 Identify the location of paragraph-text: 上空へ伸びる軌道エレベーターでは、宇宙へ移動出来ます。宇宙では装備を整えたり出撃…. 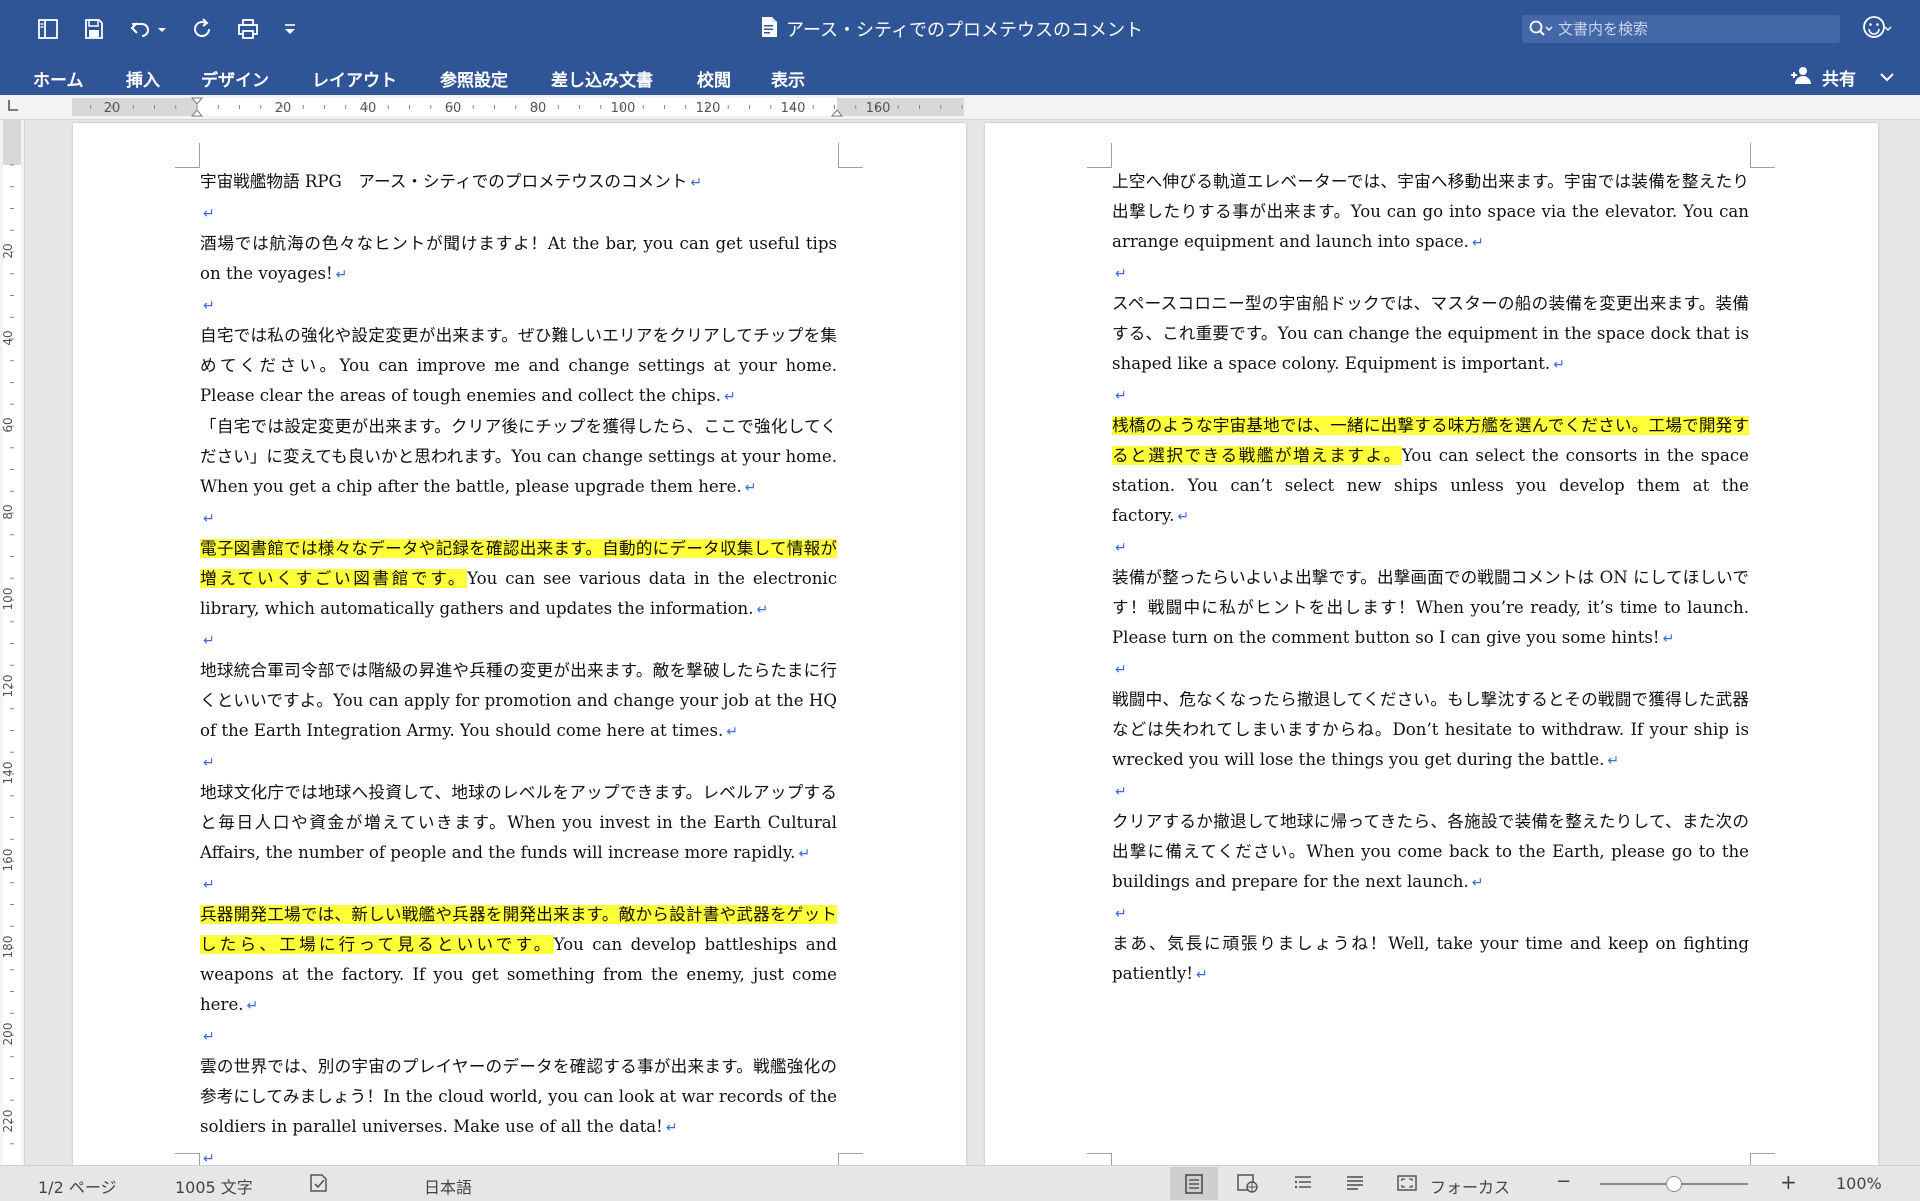
(1430, 211).